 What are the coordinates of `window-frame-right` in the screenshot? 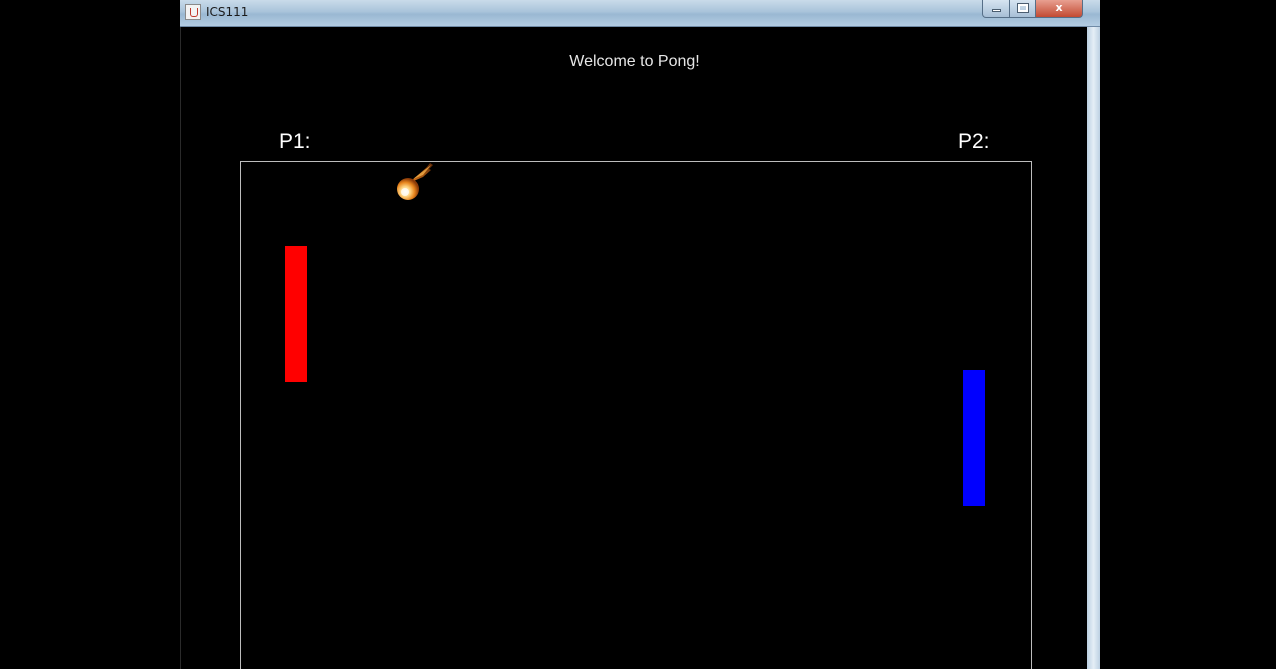 It's located at (1093, 348).